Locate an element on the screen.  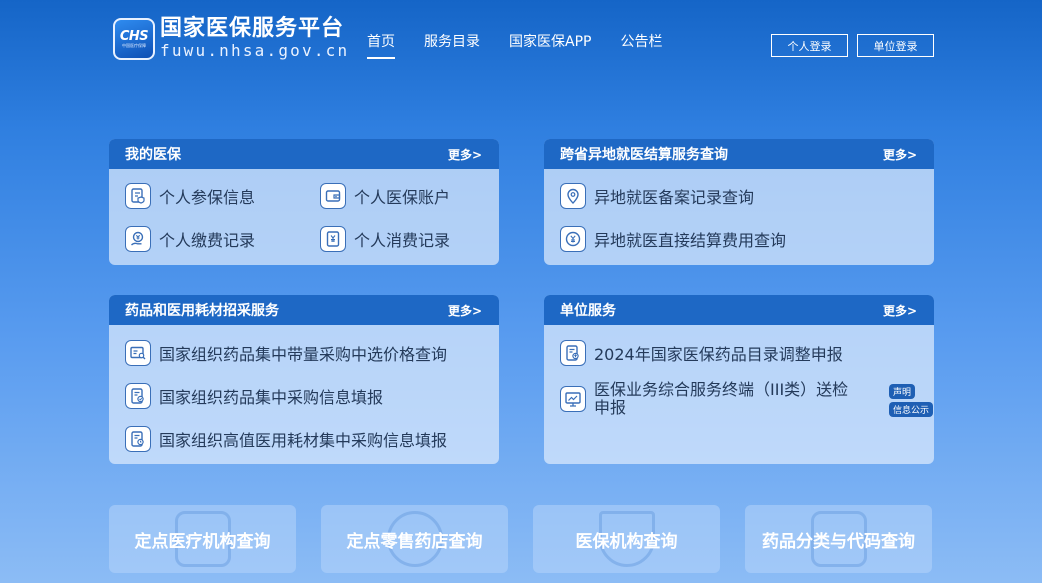
item-label: 2024年国家医保药品目录调整申报 is located at coordinates (718, 354).